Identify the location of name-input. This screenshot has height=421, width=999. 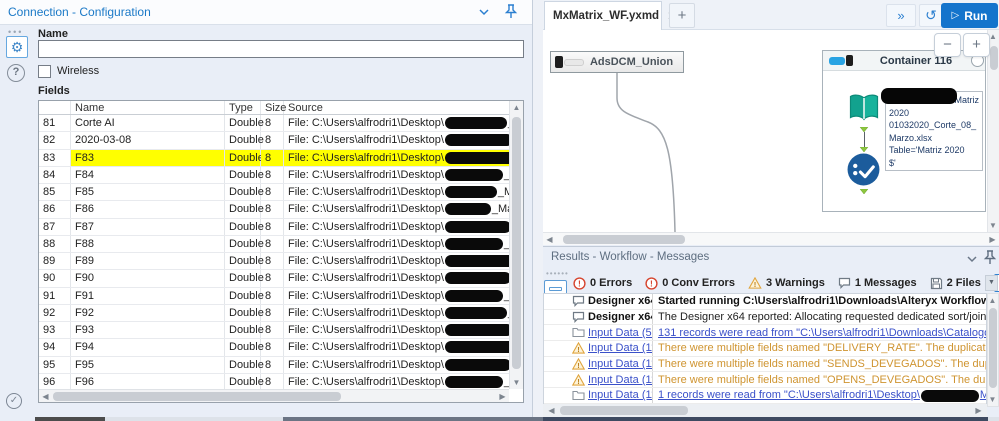
(281, 49).